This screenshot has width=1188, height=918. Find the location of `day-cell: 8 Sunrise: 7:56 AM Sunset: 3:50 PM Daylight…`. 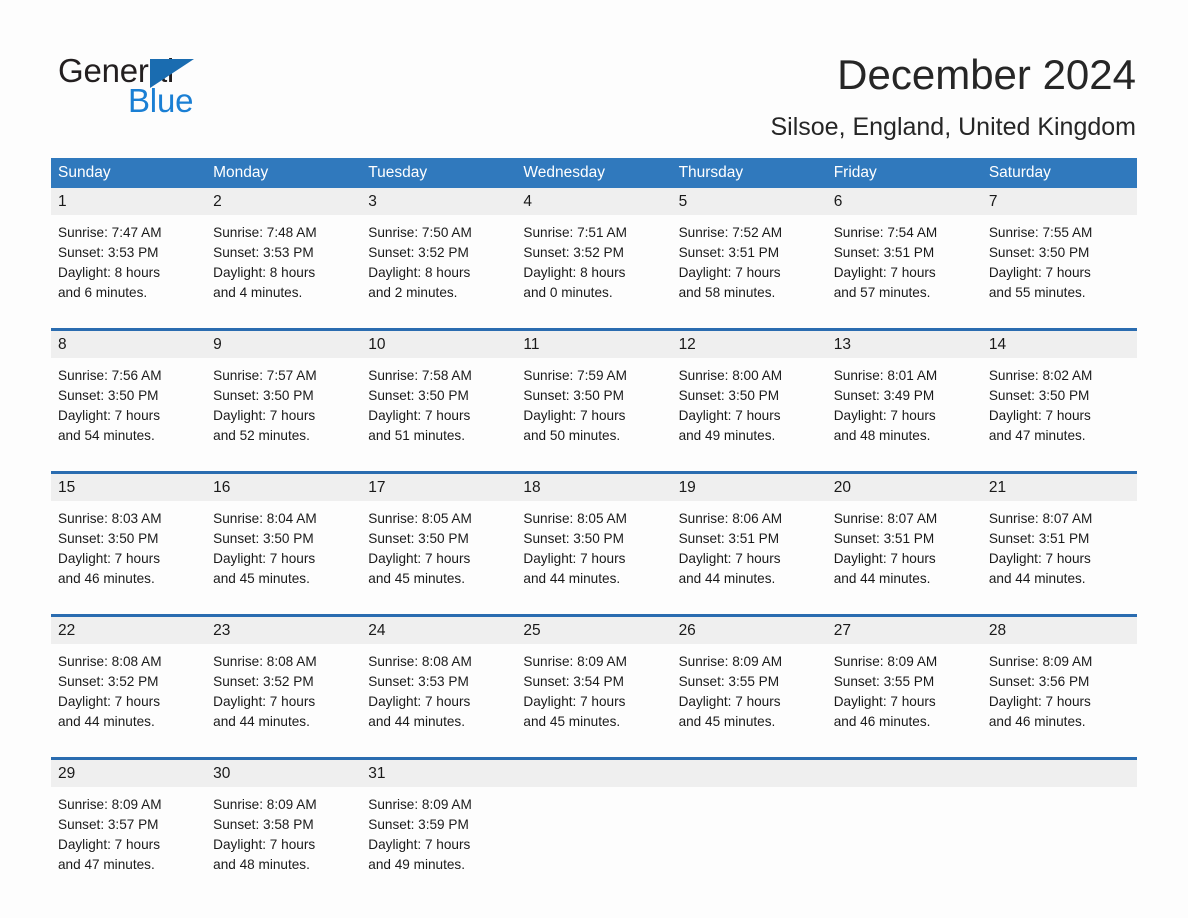

day-cell: 8 Sunrise: 7:56 AM Sunset: 3:50 PM Daylight… is located at coordinates (129, 394).